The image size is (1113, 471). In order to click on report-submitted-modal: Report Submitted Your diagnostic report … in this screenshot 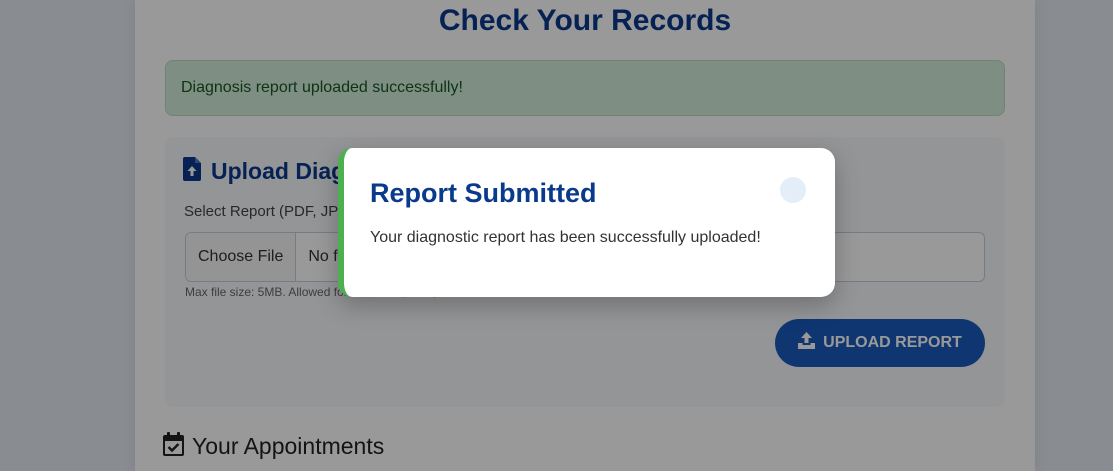, I will do `click(586, 222)`.